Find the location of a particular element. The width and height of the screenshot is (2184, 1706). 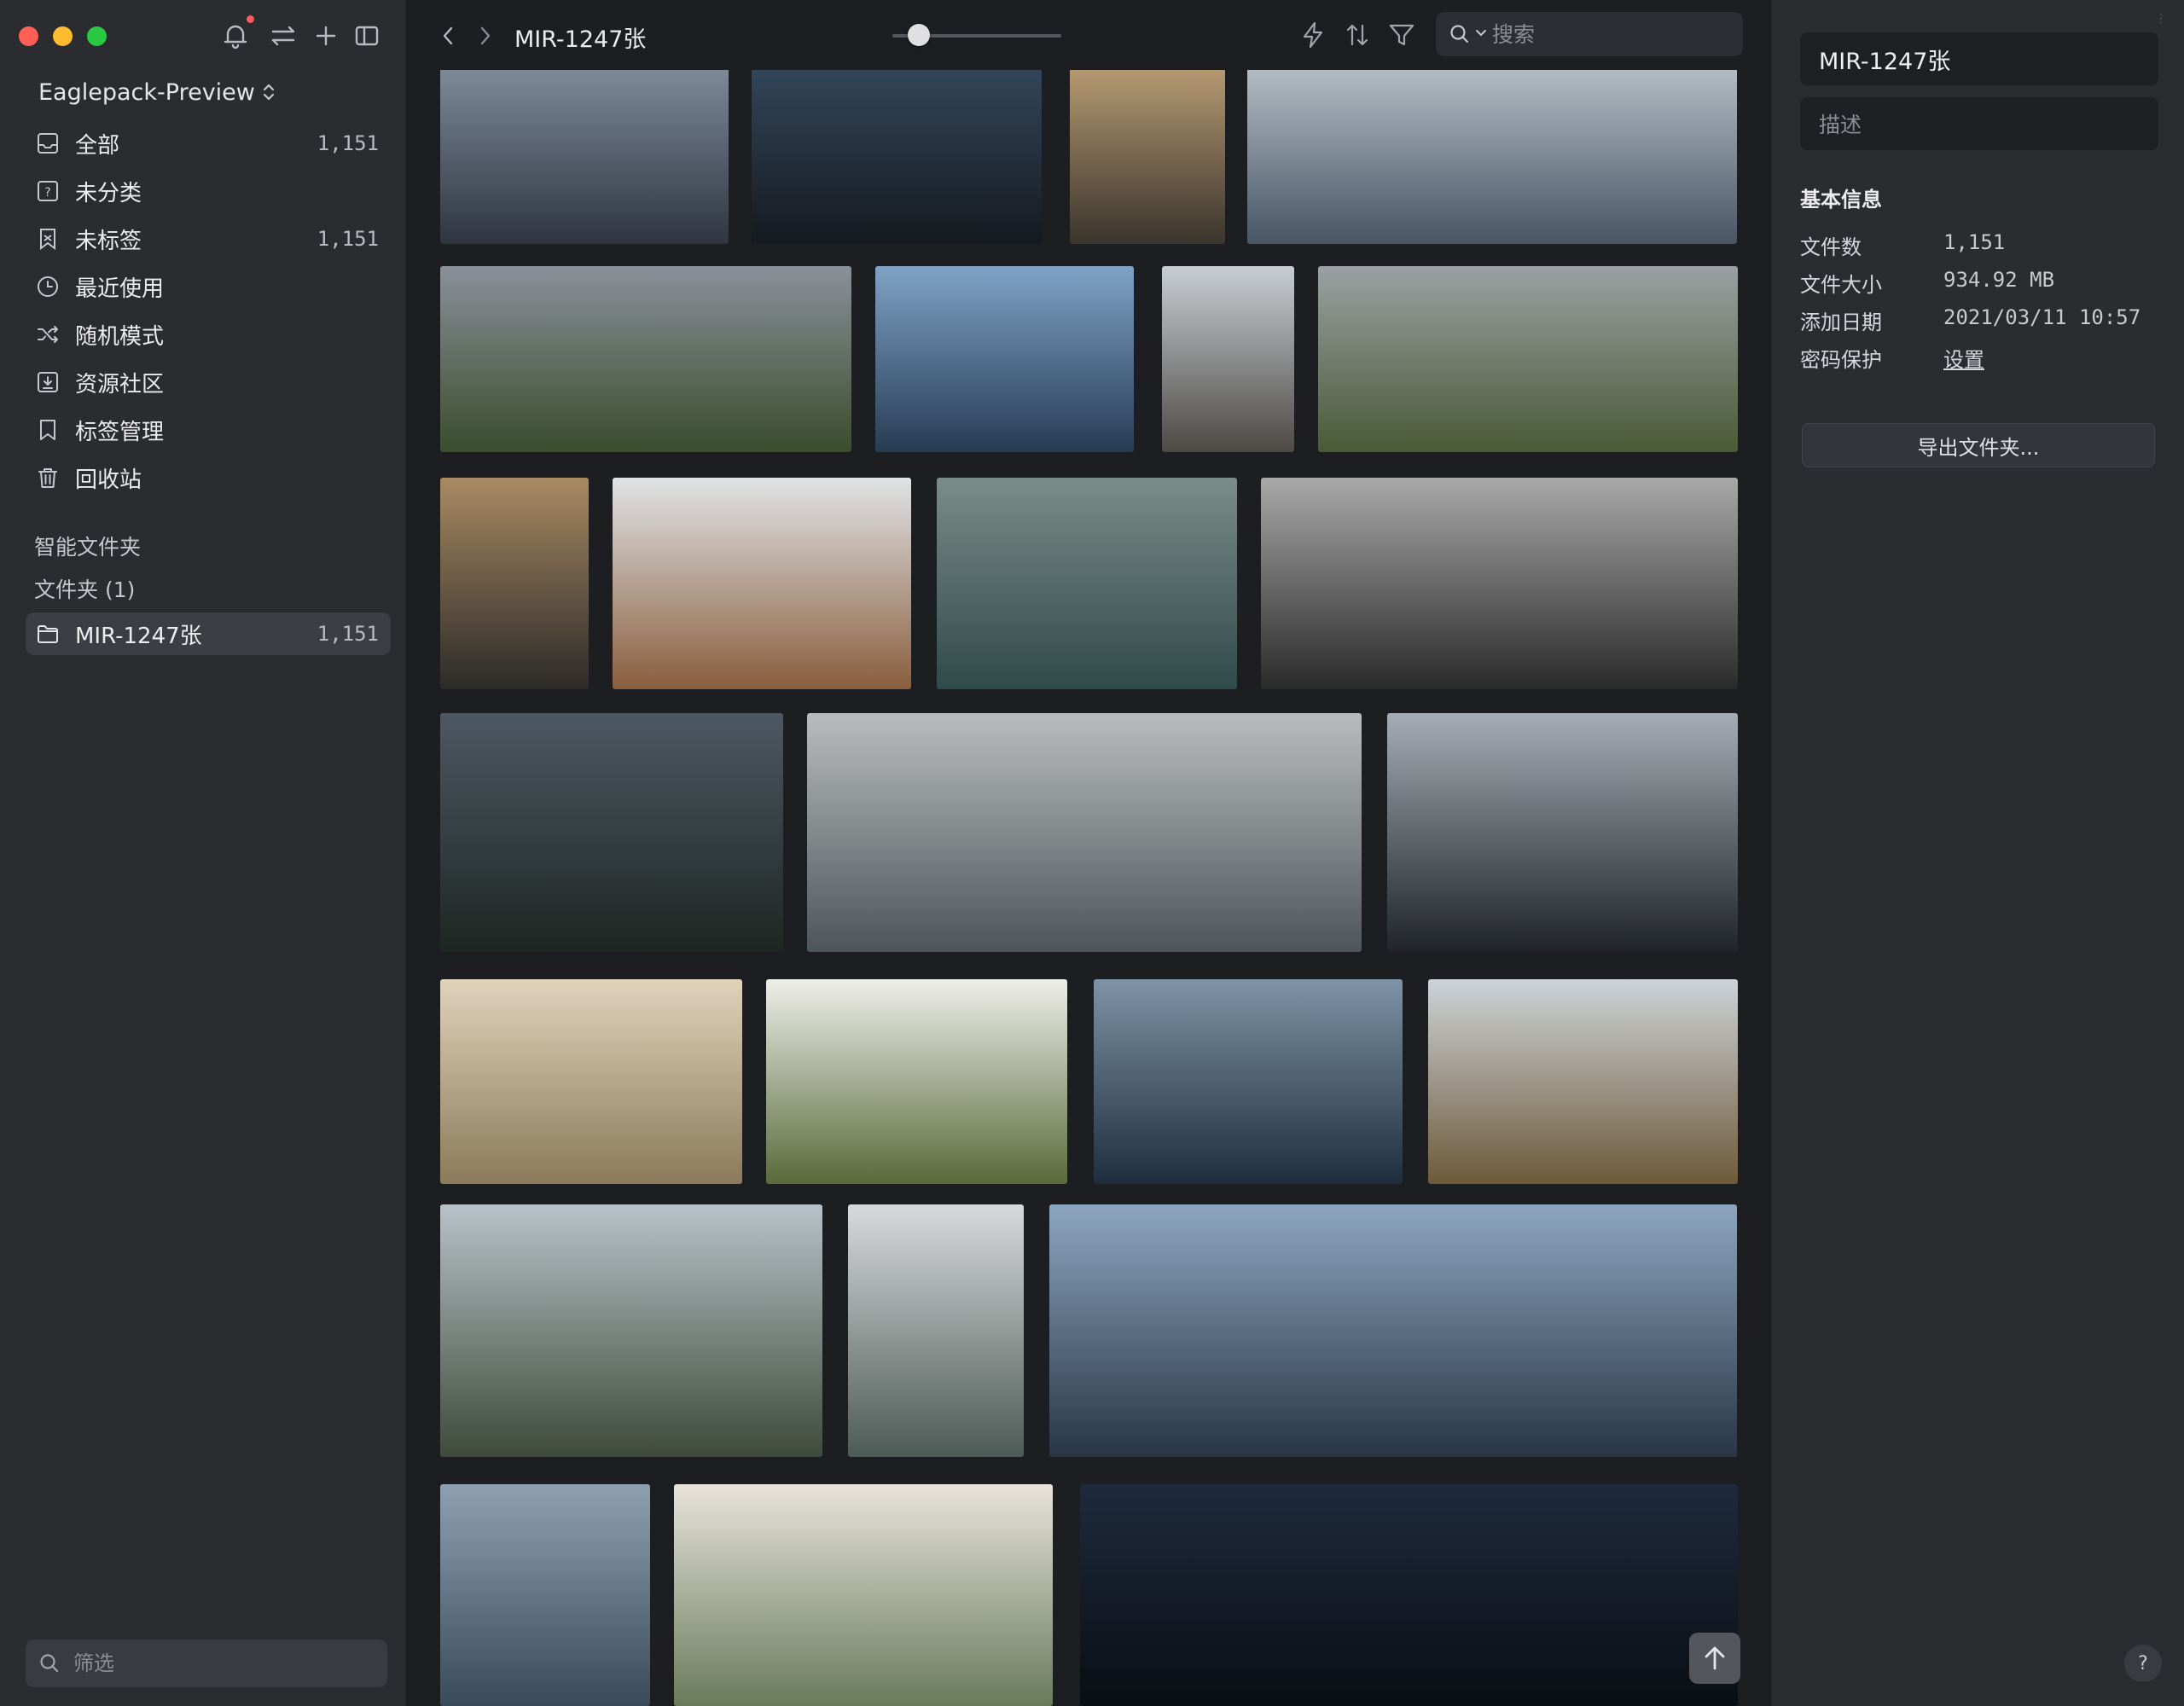

thumb-hillside-aerial is located at coordinates (864, 1595).